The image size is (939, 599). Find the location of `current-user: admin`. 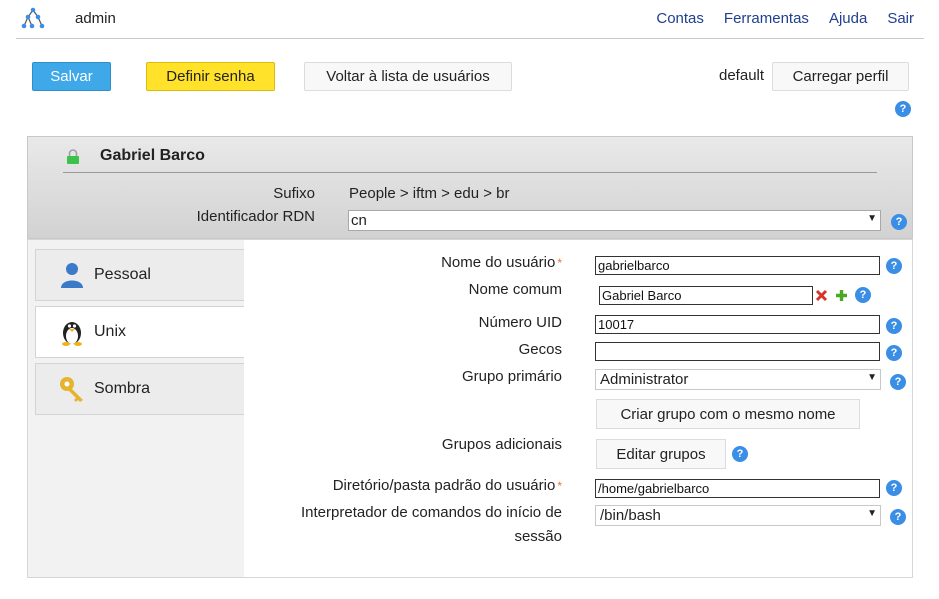

current-user: admin is located at coordinates (95, 18).